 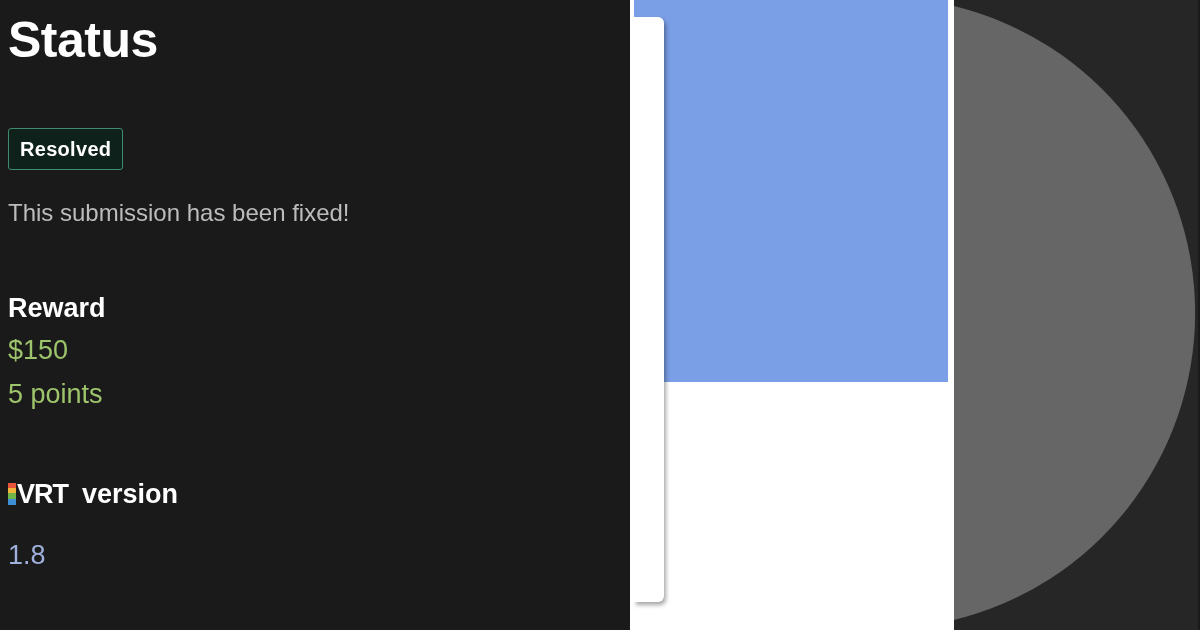 I want to click on page-title: Status, so click(x=83, y=40).